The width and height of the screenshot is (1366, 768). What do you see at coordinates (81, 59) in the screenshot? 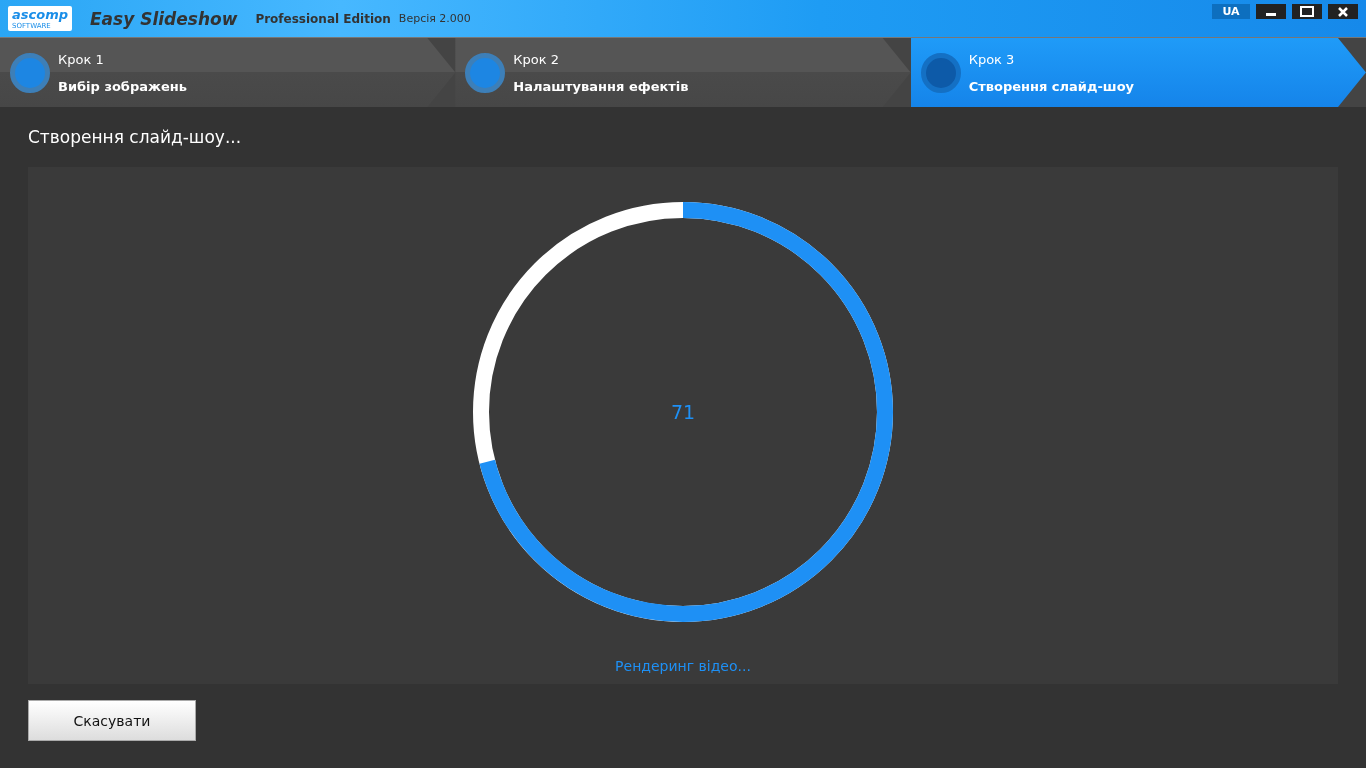
I see `step-number: Крок 1` at bounding box center [81, 59].